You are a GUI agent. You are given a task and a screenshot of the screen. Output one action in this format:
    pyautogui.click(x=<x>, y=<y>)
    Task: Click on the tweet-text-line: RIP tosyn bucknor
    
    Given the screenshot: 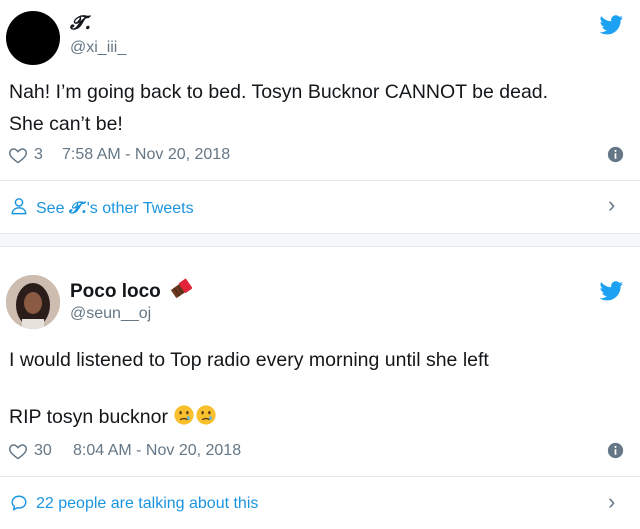 What is the action you would take?
    pyautogui.click(x=113, y=417)
    